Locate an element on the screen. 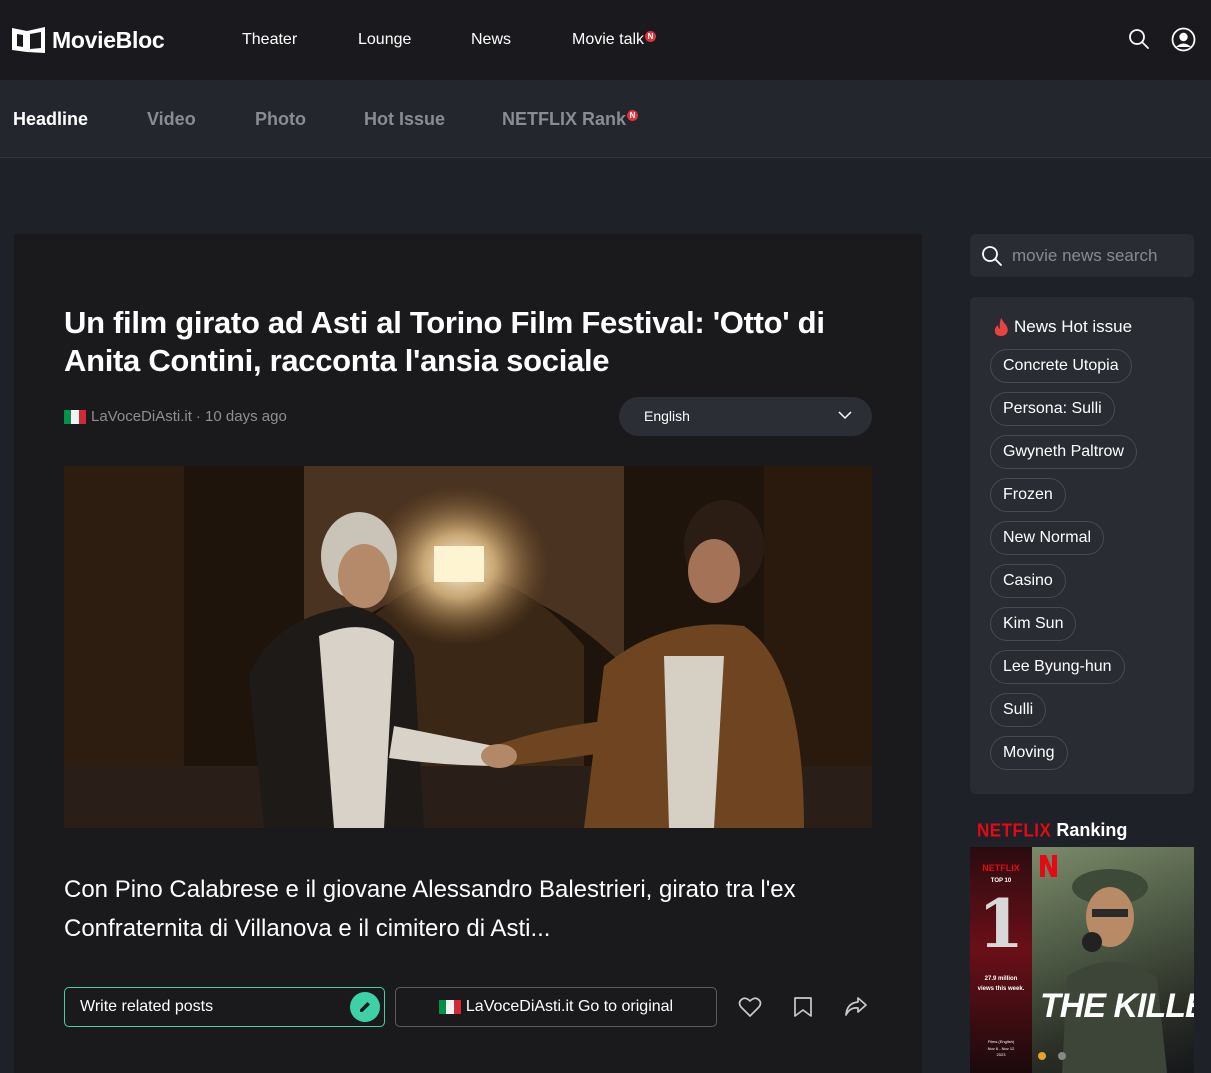  tab-headline-label: Headline is located at coordinates (51, 119).